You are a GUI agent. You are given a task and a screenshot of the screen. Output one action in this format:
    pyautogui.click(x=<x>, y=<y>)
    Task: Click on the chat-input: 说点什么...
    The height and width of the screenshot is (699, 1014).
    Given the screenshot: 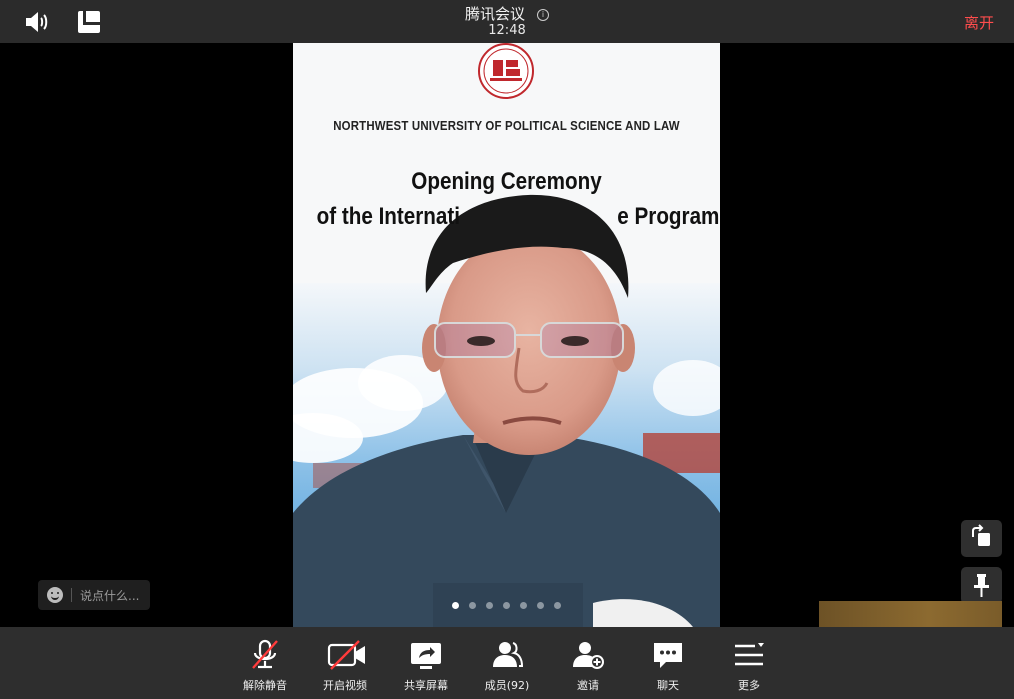 What is the action you would take?
    pyautogui.click(x=94, y=595)
    